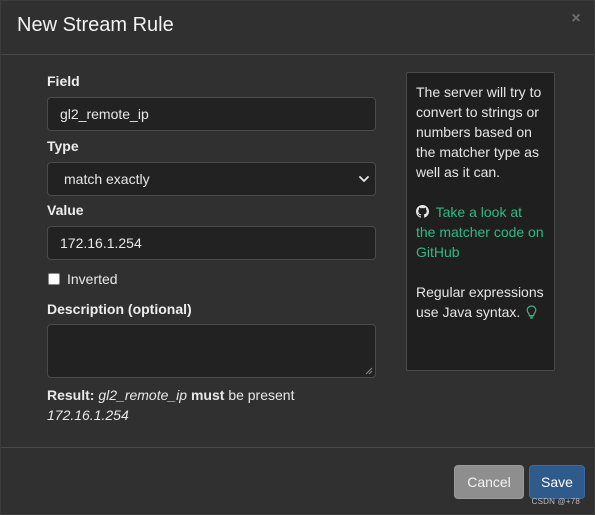 Image resolution: width=595 pixels, height=515 pixels. I want to click on value-input: 172.16.1.254, so click(211, 243).